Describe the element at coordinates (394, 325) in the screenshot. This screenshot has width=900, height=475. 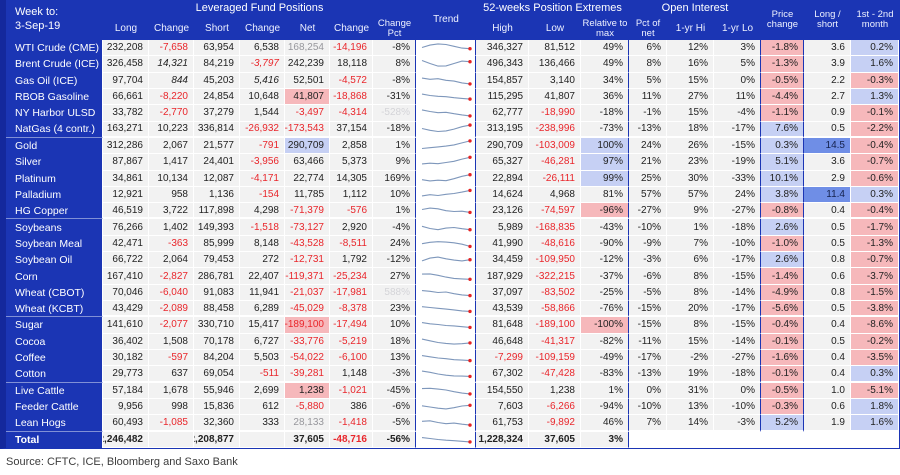
I see `cell-chg_pct: 10%` at that location.